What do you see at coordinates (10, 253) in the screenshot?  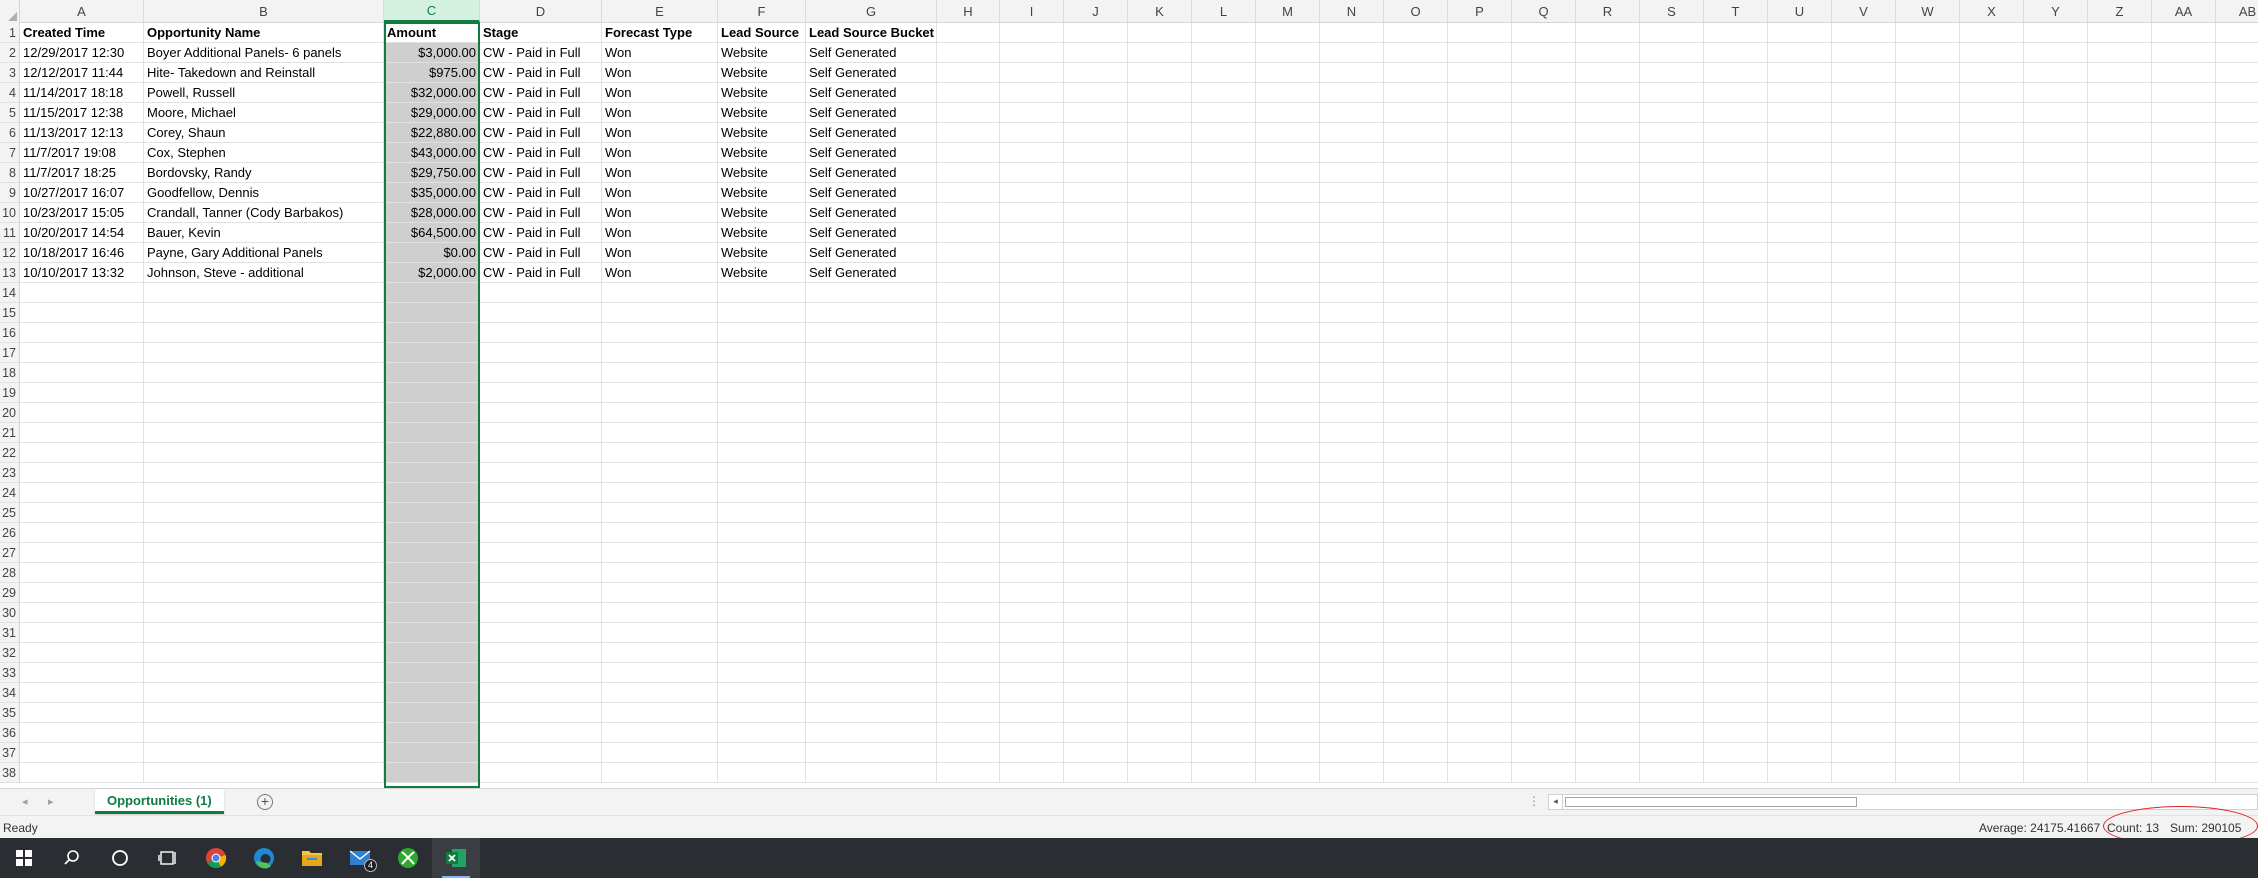 I see `row-header: 12` at bounding box center [10, 253].